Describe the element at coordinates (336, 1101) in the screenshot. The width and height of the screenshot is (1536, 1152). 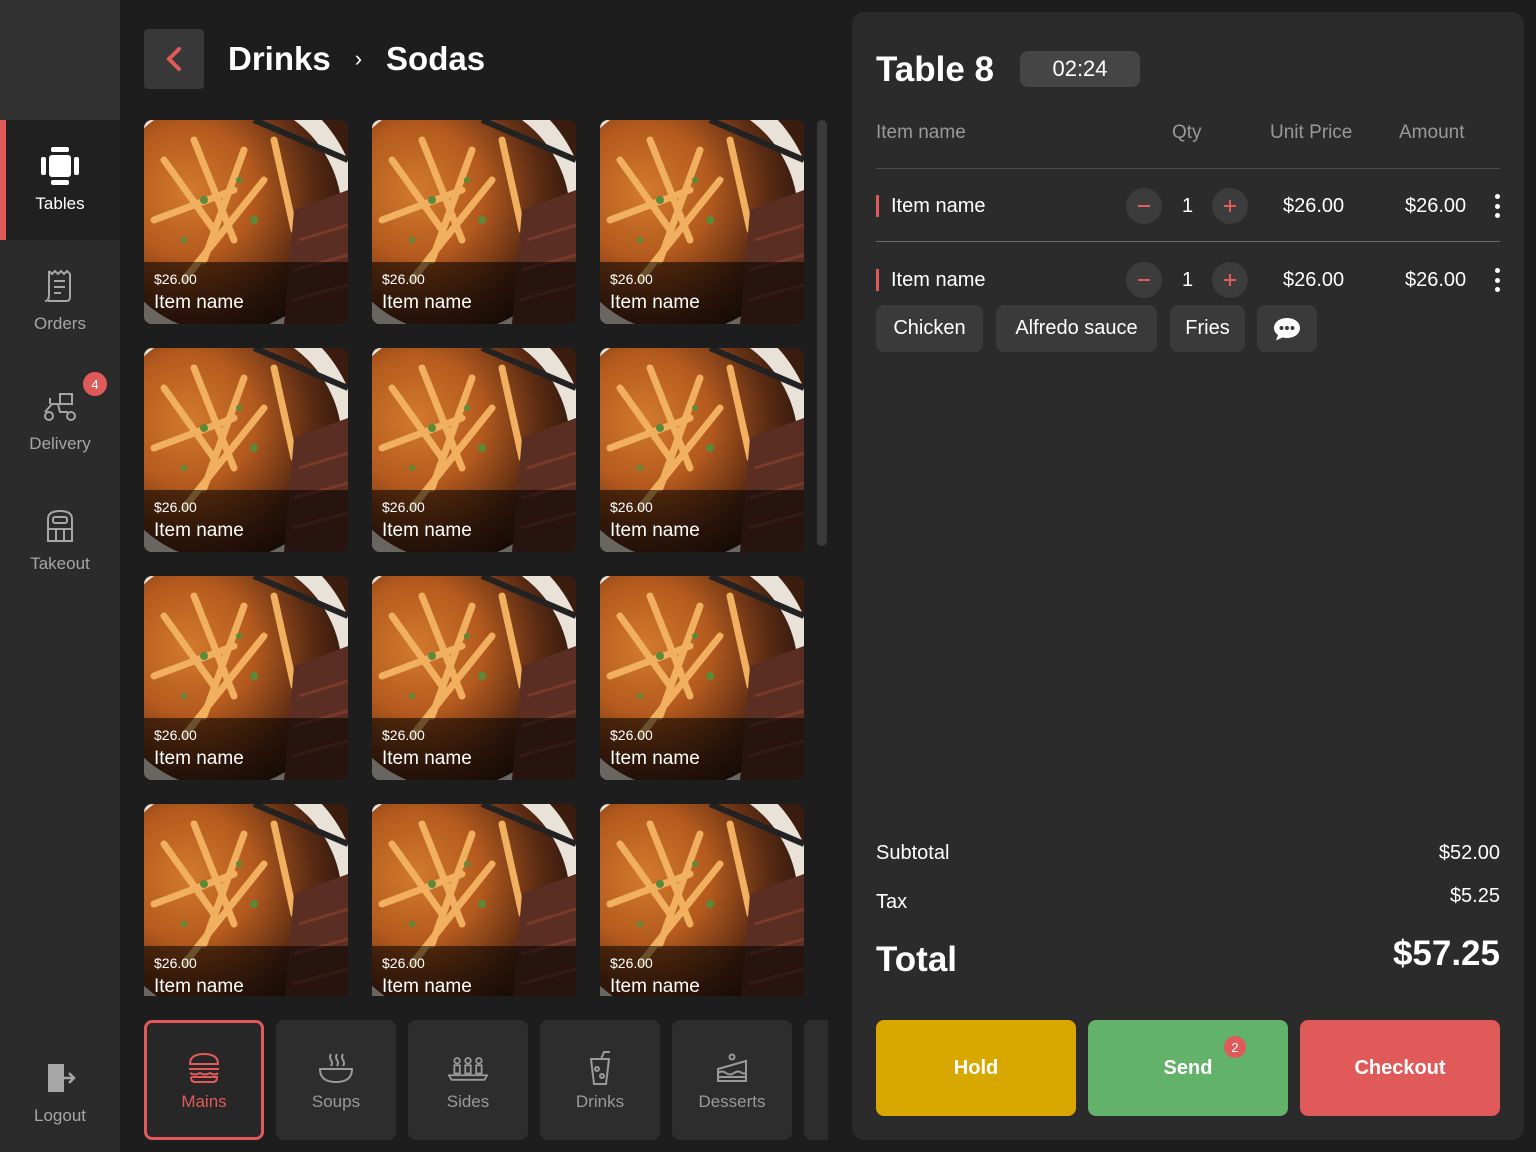
I see `category-soups-label: Soups` at that location.